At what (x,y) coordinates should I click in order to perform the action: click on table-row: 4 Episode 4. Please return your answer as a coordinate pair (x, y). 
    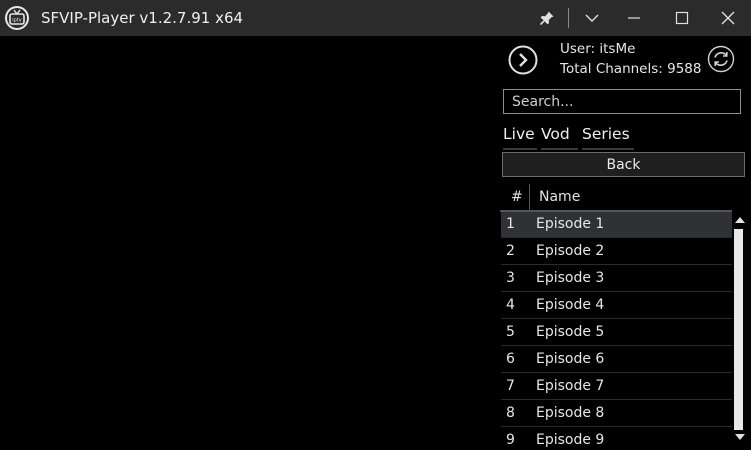
    Looking at the image, I should click on (616, 306).